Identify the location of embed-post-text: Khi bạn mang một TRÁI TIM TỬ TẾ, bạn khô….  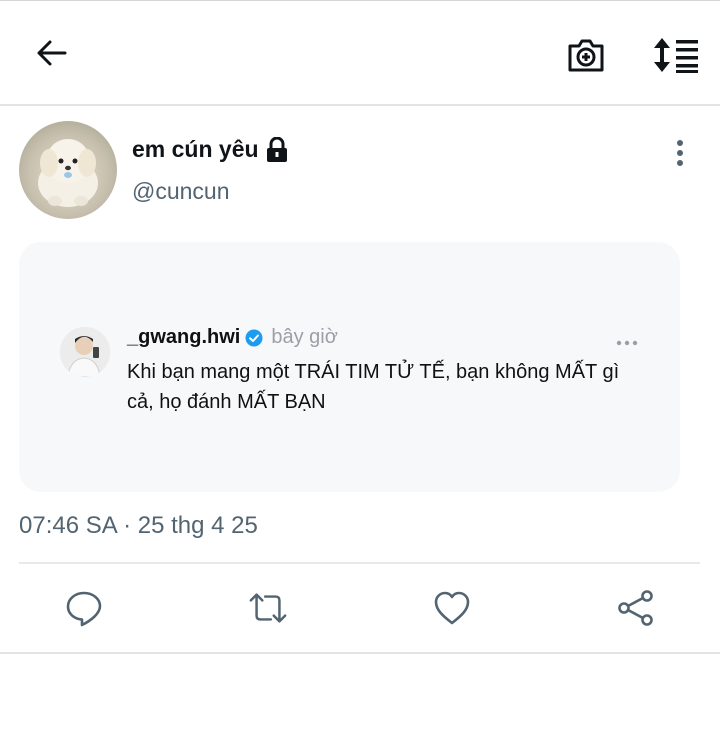
(373, 387).